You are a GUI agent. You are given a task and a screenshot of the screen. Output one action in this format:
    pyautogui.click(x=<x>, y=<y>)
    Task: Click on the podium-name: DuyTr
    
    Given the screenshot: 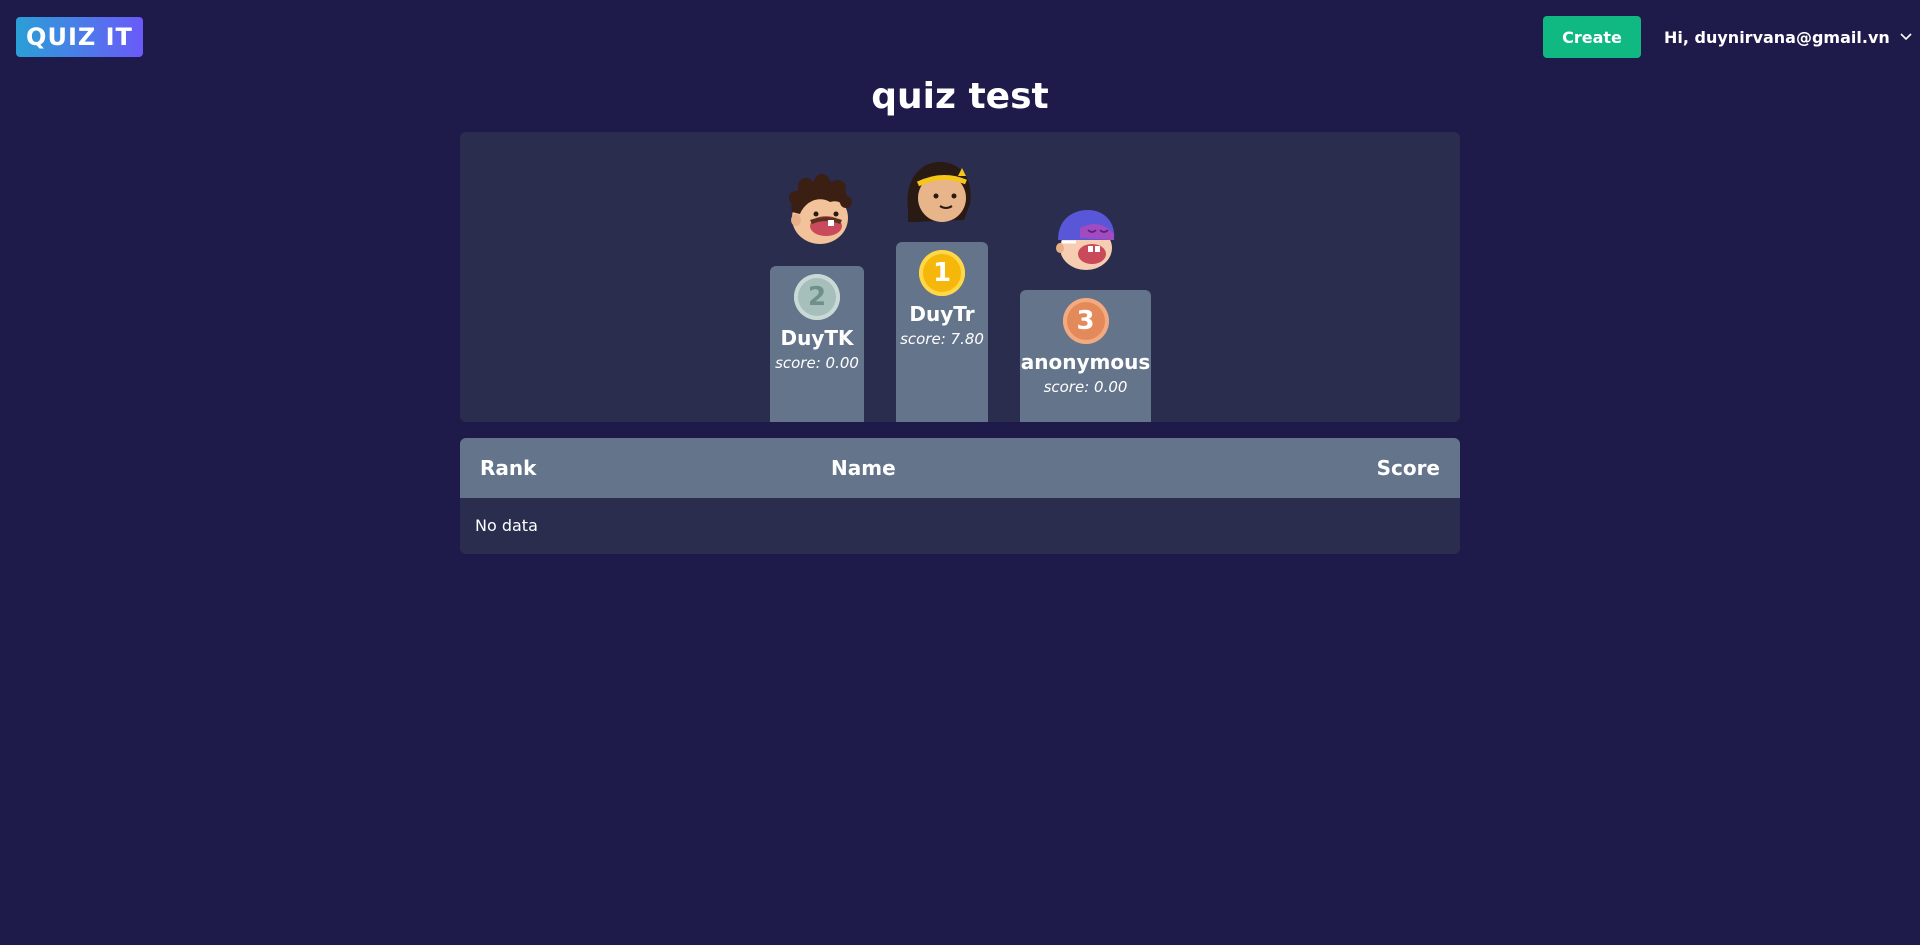 What is the action you would take?
    pyautogui.click(x=942, y=314)
    